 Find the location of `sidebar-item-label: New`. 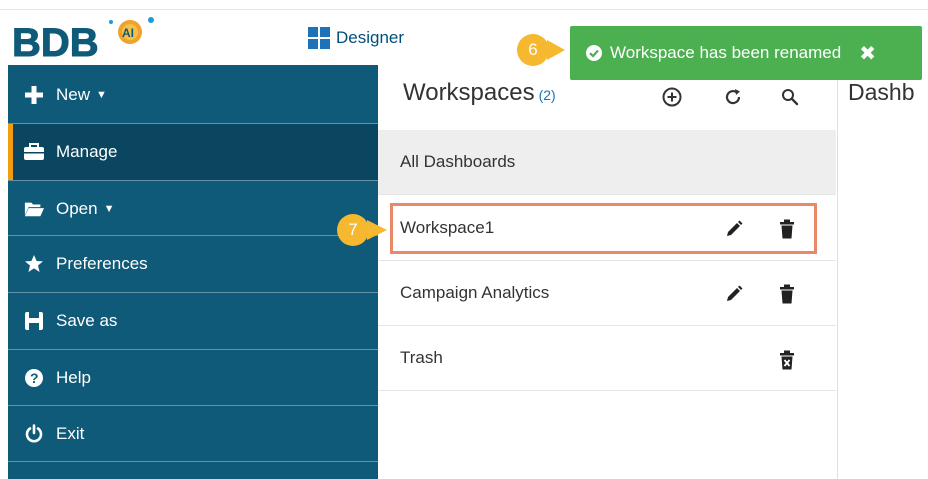

sidebar-item-label: New is located at coordinates (73, 94).